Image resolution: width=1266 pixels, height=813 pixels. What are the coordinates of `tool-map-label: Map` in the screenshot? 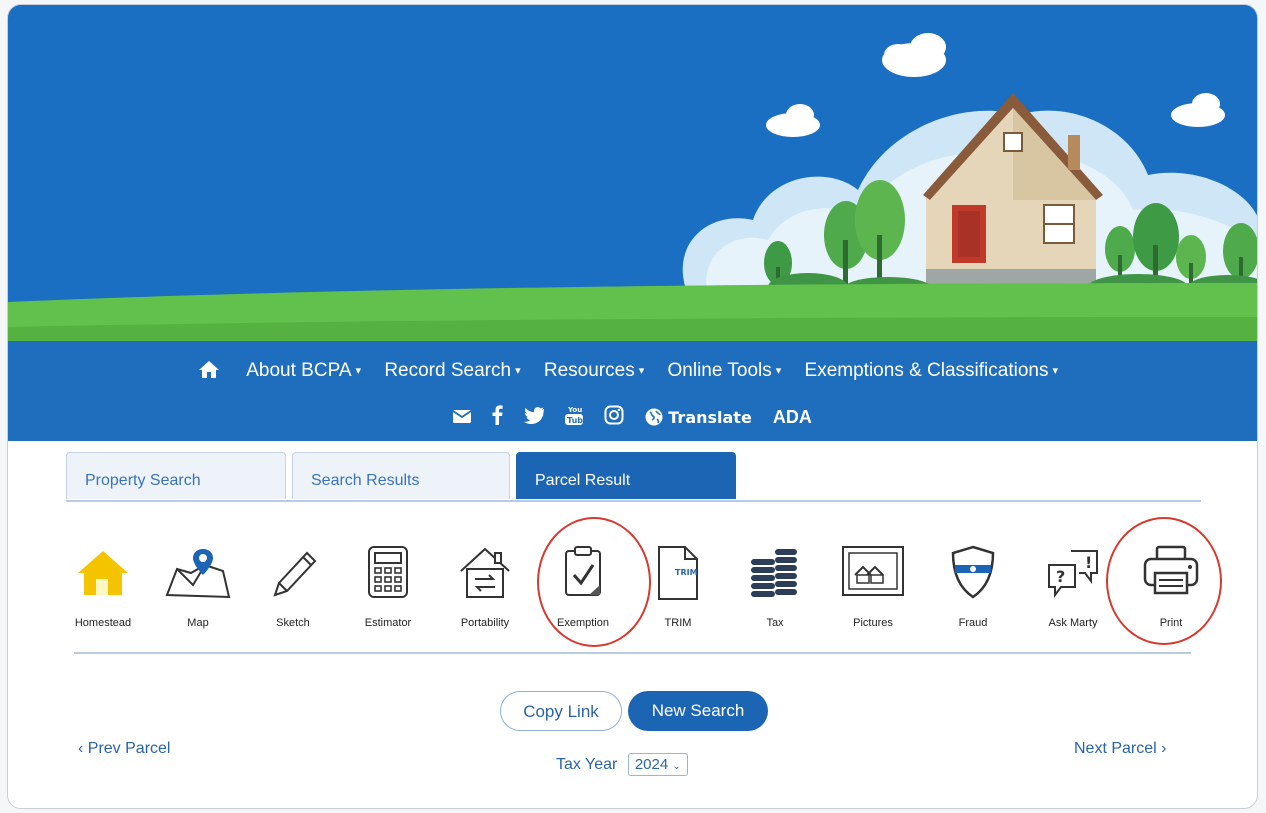 It's located at (198, 623).